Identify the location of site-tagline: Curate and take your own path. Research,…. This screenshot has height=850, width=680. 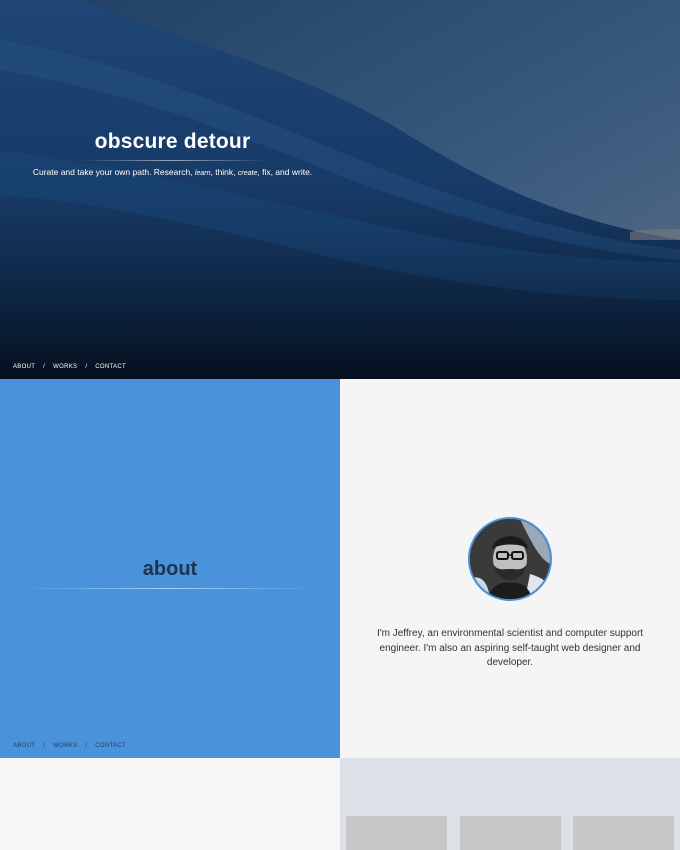
(172, 172).